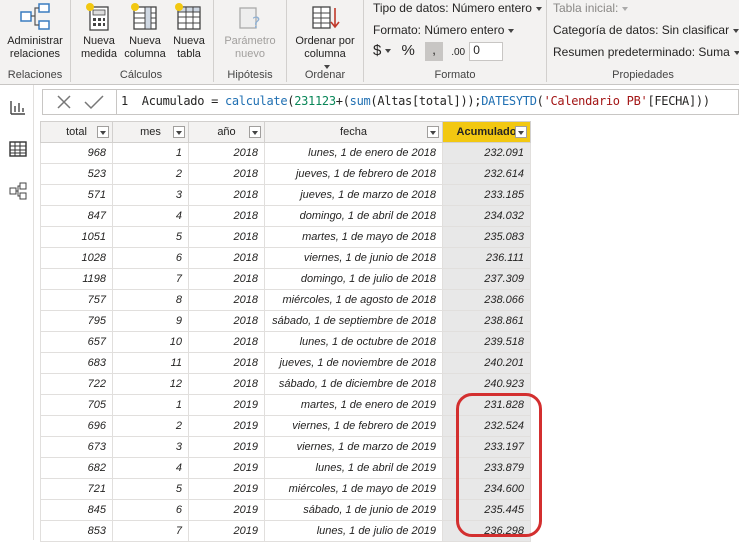 This screenshot has height=542, width=739. What do you see at coordinates (353, 363) in the screenshot?
I see `cell-fecha: jueves, 1 de noviembre de 2018` at bounding box center [353, 363].